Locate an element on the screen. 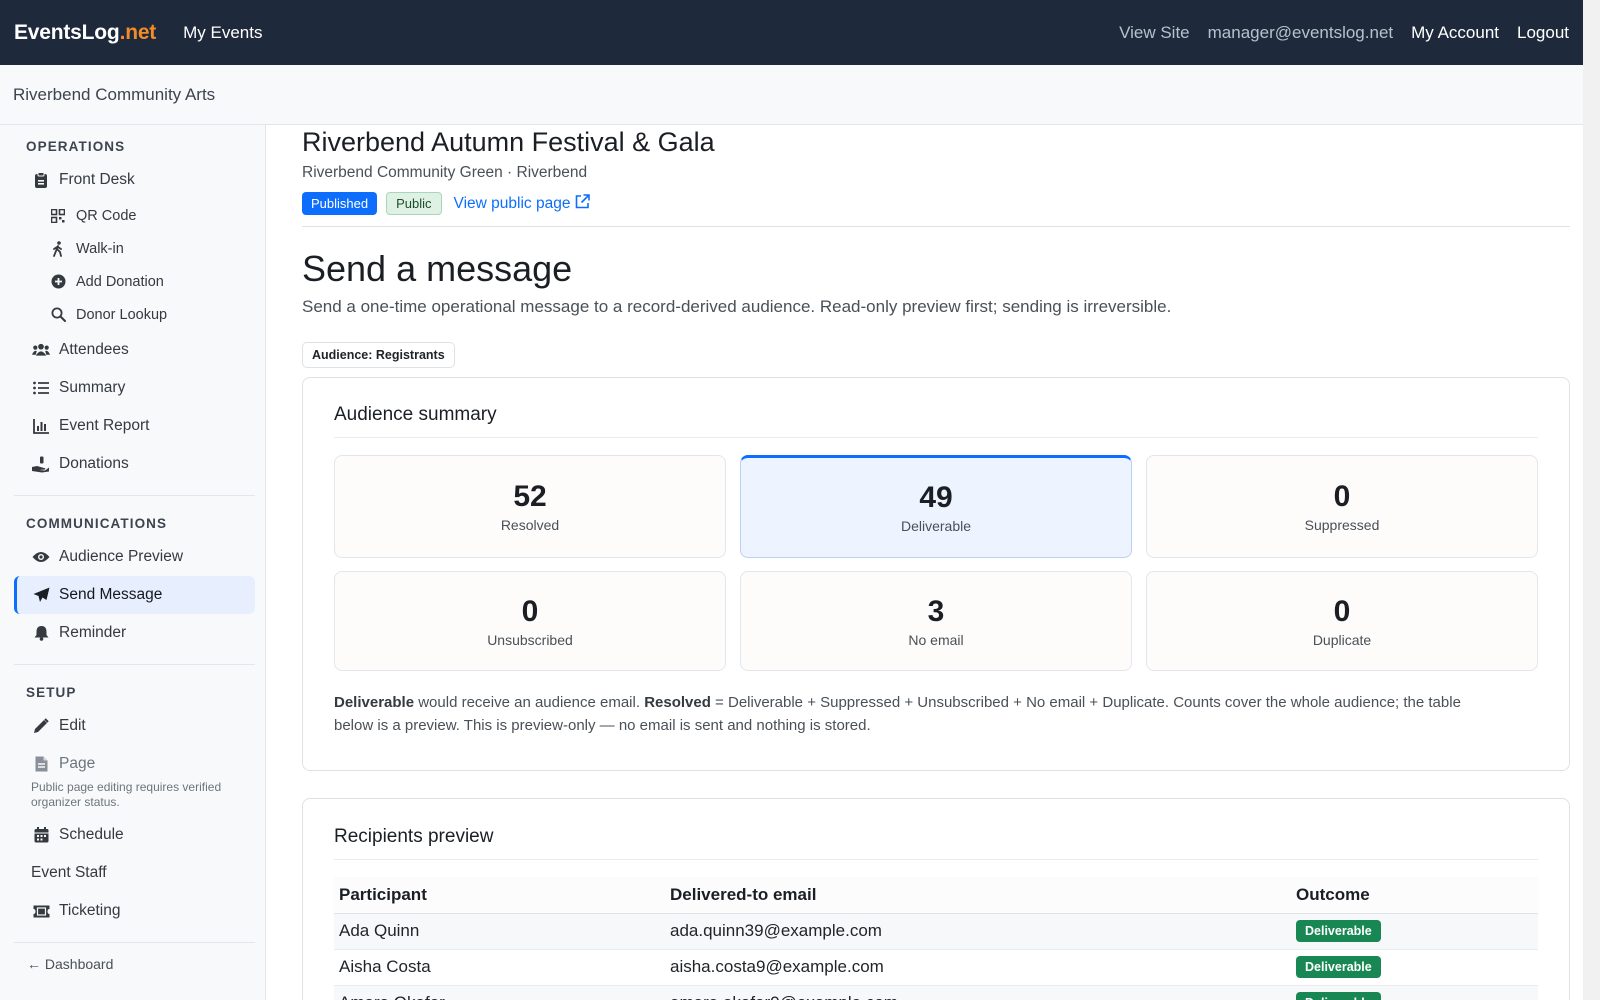 Image resolution: width=1600 pixels, height=1000 pixels. table-header-row: Participant Delivered-to email Outcome is located at coordinates (936, 895).